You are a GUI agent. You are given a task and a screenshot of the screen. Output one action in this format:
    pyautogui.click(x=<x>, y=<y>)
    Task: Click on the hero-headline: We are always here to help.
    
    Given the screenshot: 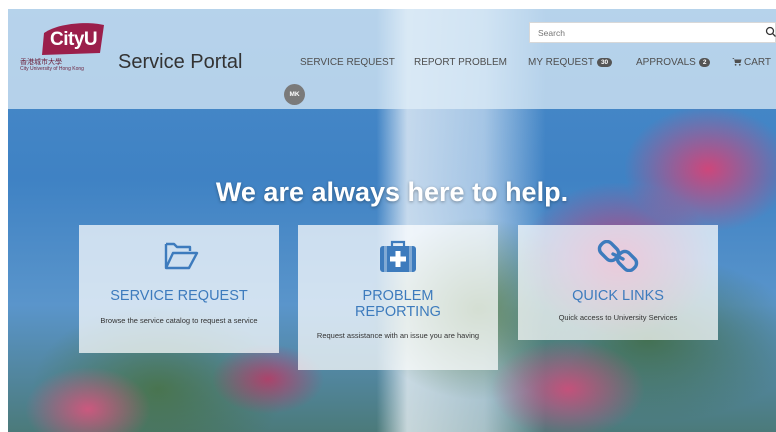 What is the action you would take?
    pyautogui.click(x=392, y=192)
    